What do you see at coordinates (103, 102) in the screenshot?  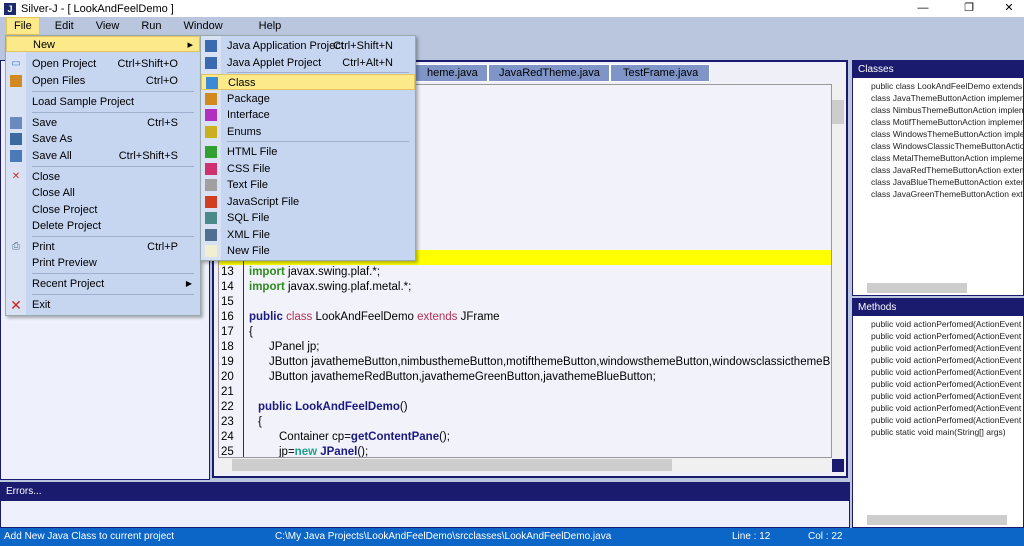 I see `menu-item-load-sample: Load Sample Project` at bounding box center [103, 102].